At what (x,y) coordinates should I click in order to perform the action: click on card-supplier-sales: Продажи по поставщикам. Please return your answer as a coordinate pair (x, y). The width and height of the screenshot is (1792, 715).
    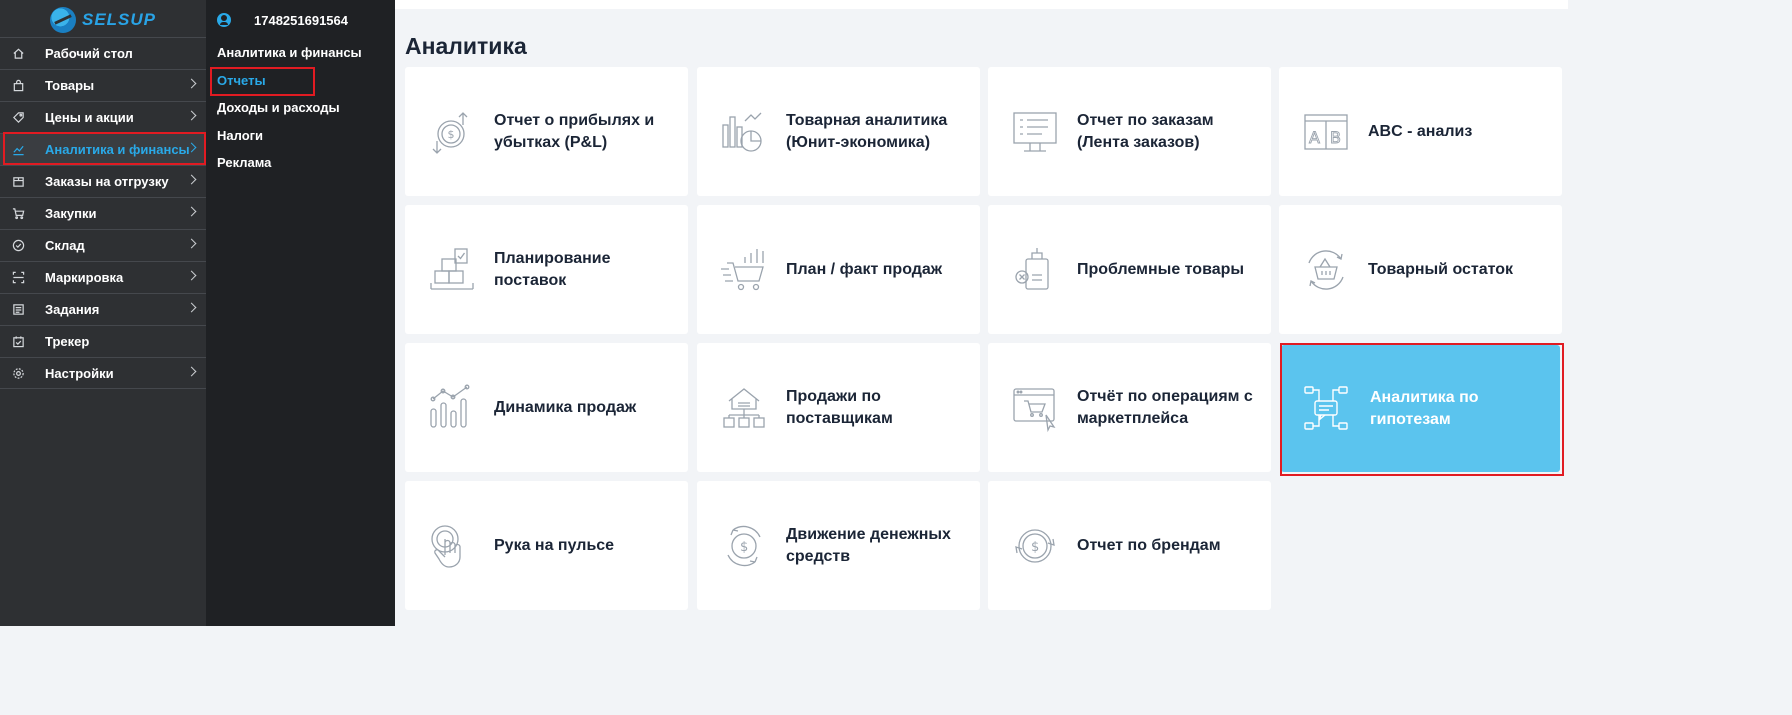
    Looking at the image, I should click on (838, 407).